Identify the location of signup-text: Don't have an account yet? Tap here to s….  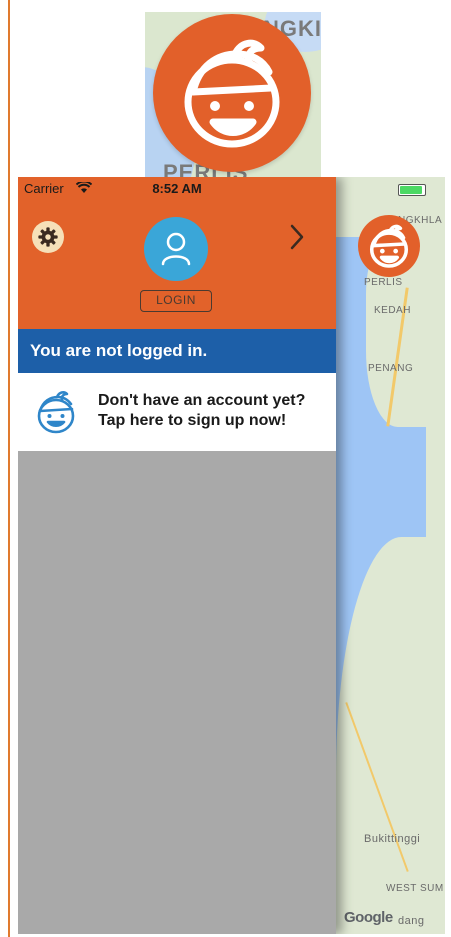
(217, 411).